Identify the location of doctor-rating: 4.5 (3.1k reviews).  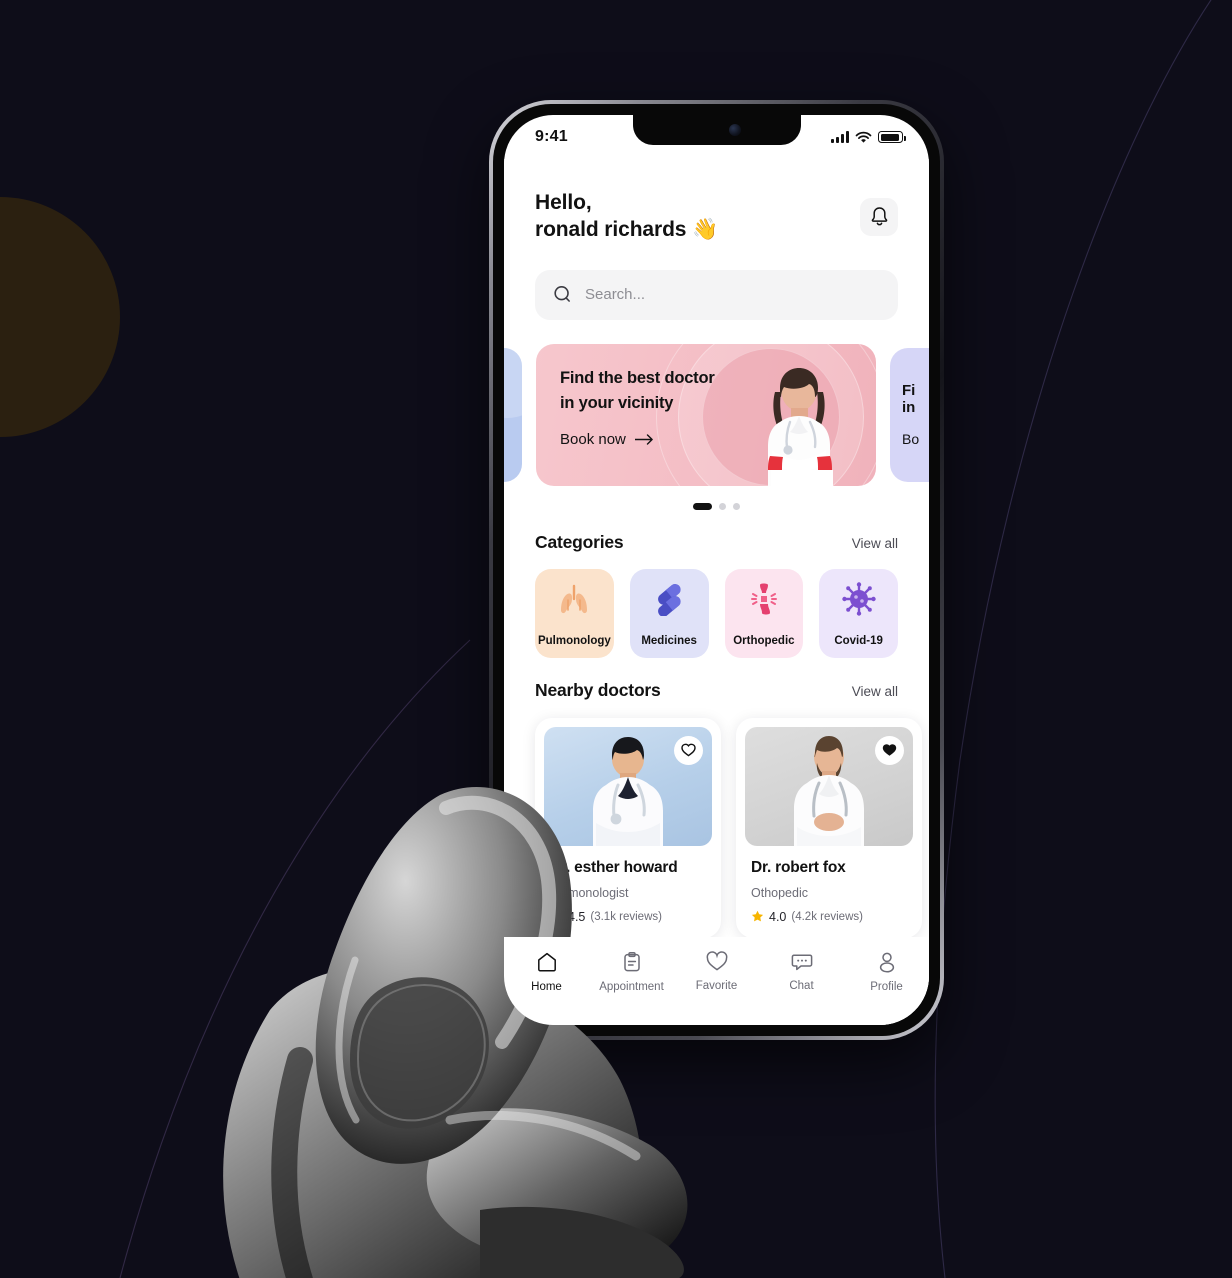
(631, 917).